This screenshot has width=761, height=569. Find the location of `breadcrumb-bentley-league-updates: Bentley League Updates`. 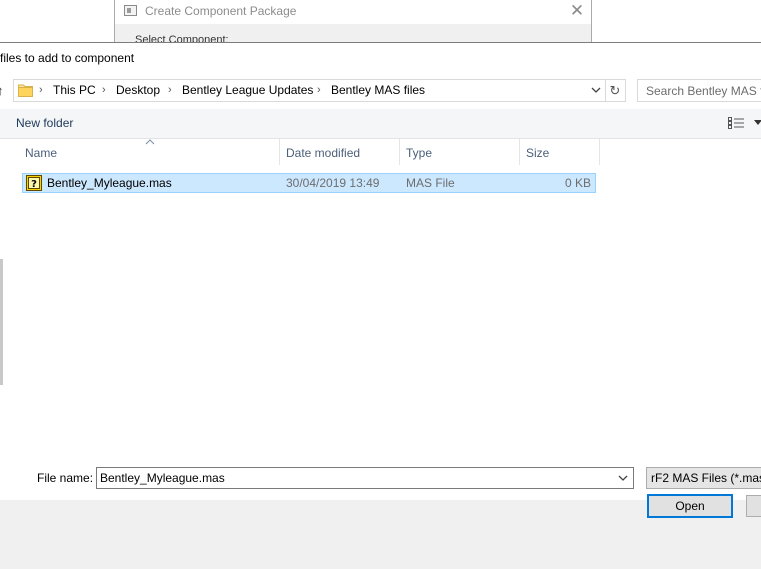

breadcrumb-bentley-league-updates: Bentley League Updates is located at coordinates (247, 90).